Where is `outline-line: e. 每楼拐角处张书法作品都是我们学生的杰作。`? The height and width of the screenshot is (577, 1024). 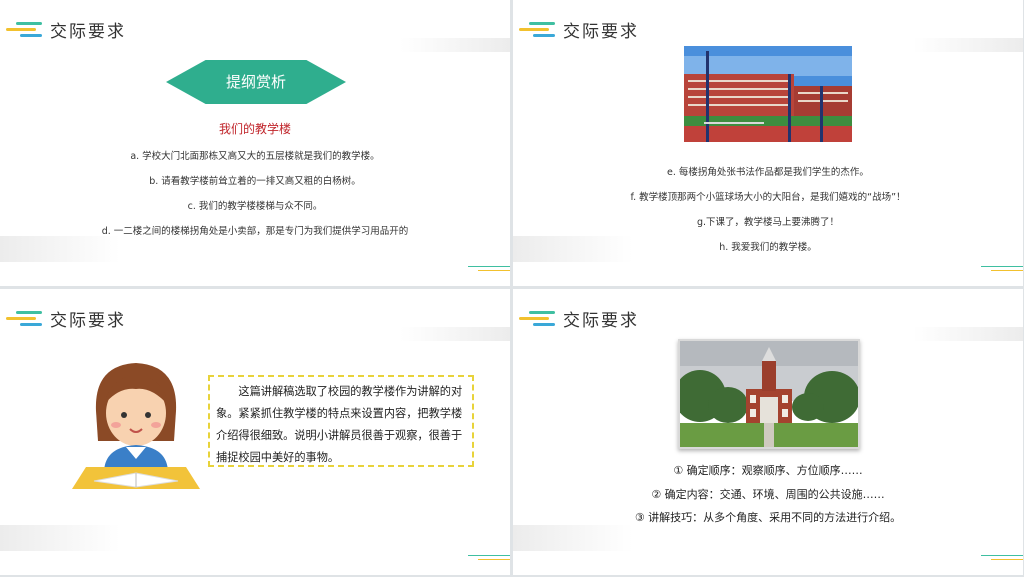
outline-line: e. 每楼拐角处张书法作品都是我们学生的杰作。 is located at coordinates (768, 172).